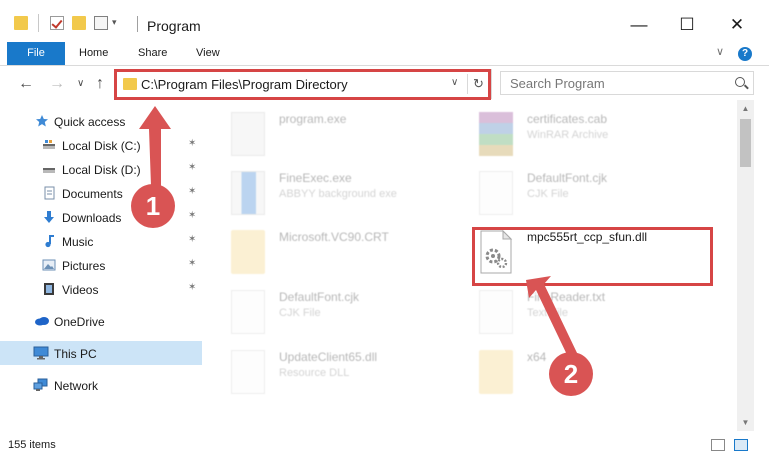  What do you see at coordinates (152, 53) in the screenshot?
I see `tab-share: Share` at bounding box center [152, 53].